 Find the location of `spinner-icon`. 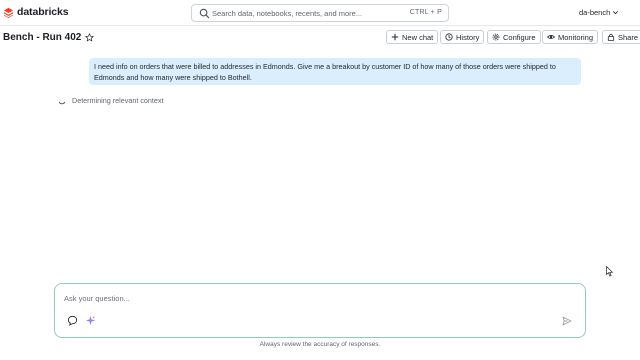

spinner-icon is located at coordinates (62, 102).